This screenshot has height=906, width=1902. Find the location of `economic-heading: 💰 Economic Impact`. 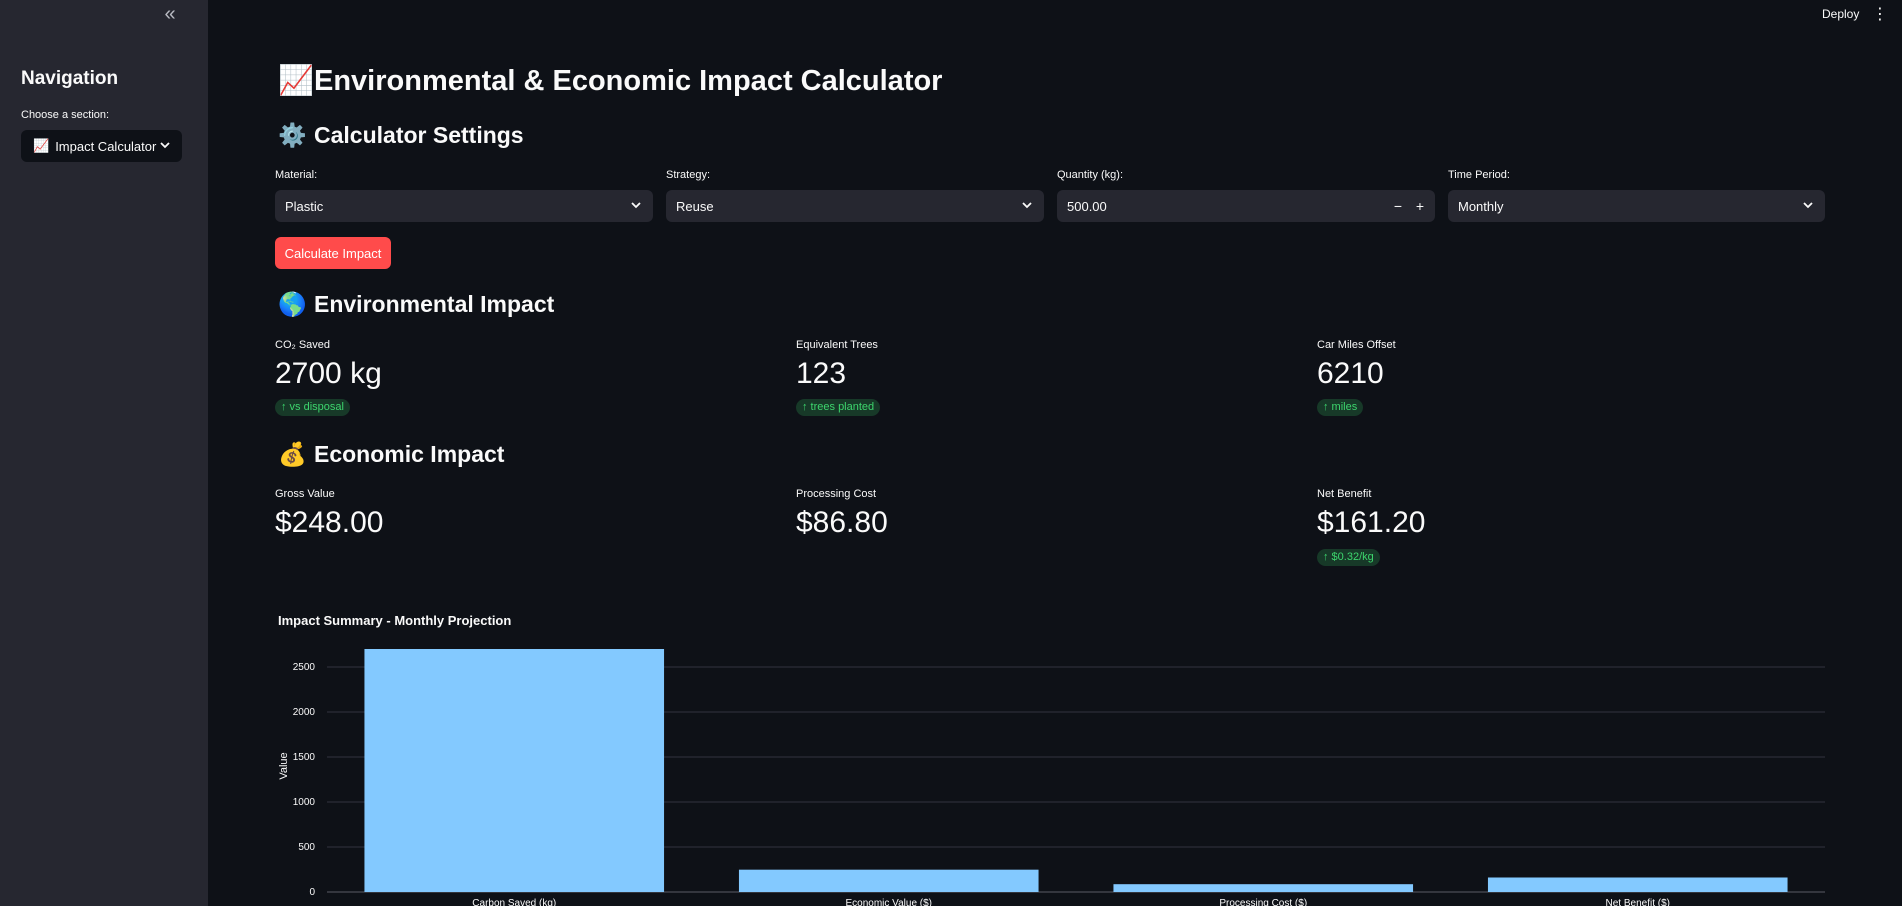

economic-heading: 💰 Economic Impact is located at coordinates (391, 454).